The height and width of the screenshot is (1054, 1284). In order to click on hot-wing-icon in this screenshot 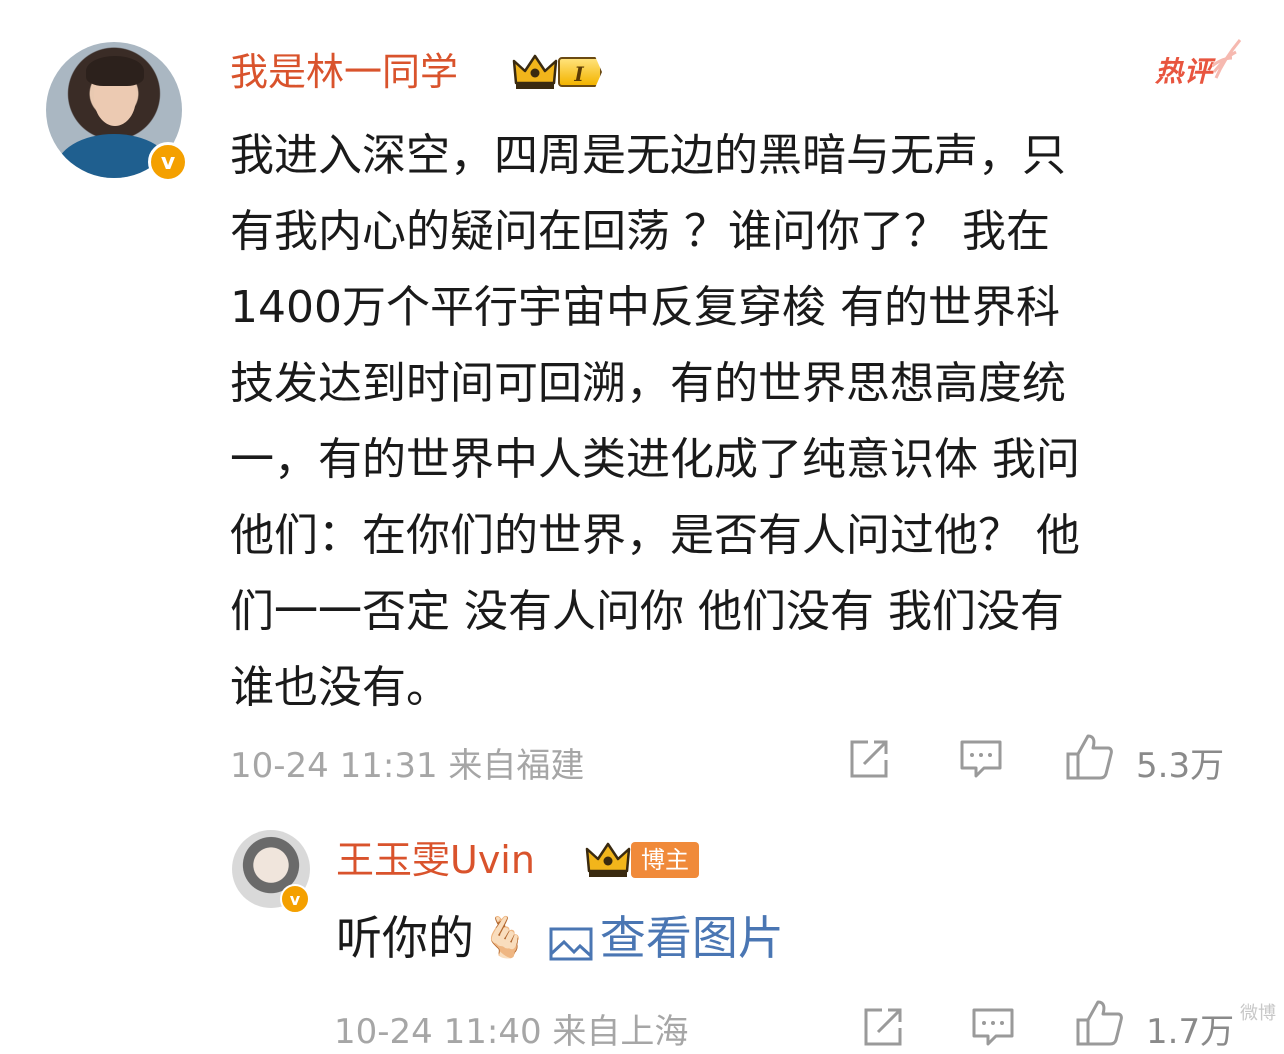, I will do `click(1226, 59)`.